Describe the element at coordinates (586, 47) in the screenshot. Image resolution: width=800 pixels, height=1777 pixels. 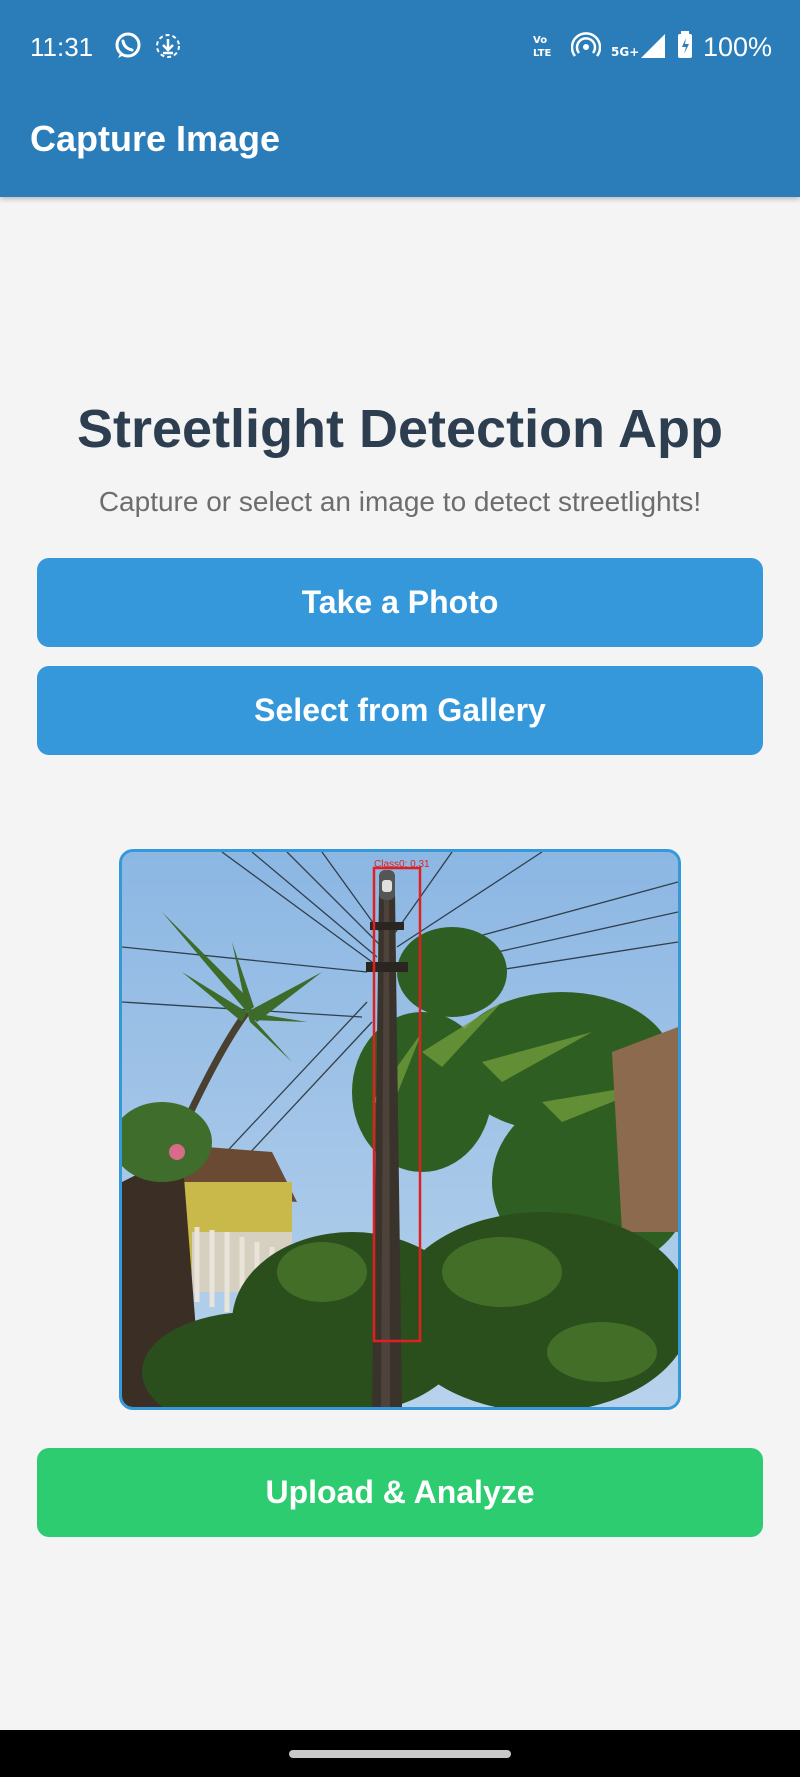
I see `hotspot-icon` at that location.